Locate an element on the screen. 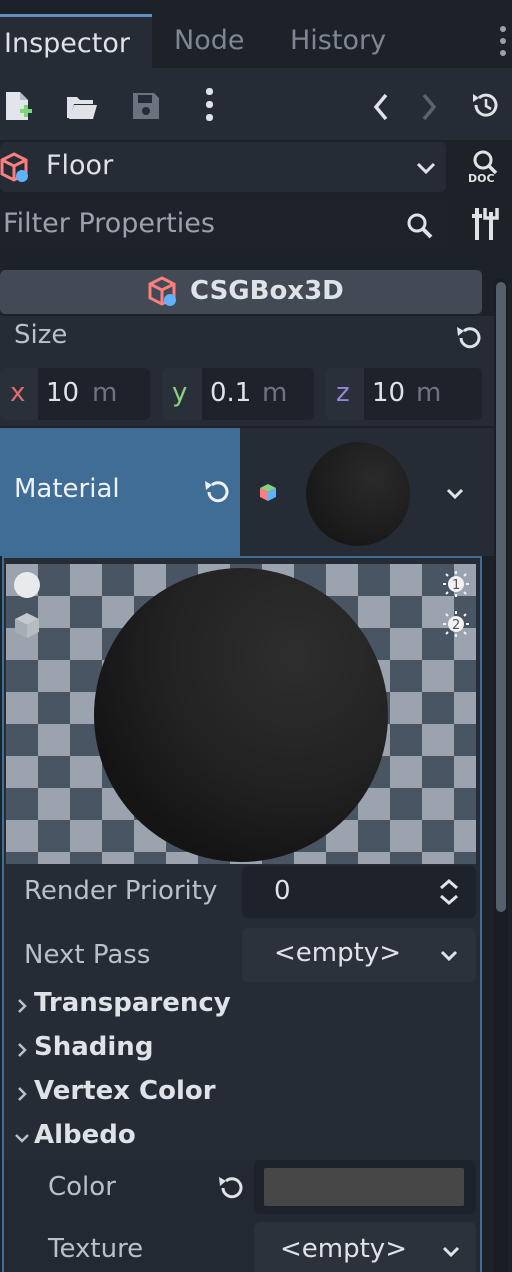 The image size is (512, 1272). size-z-value: 10 is located at coordinates (389, 393).